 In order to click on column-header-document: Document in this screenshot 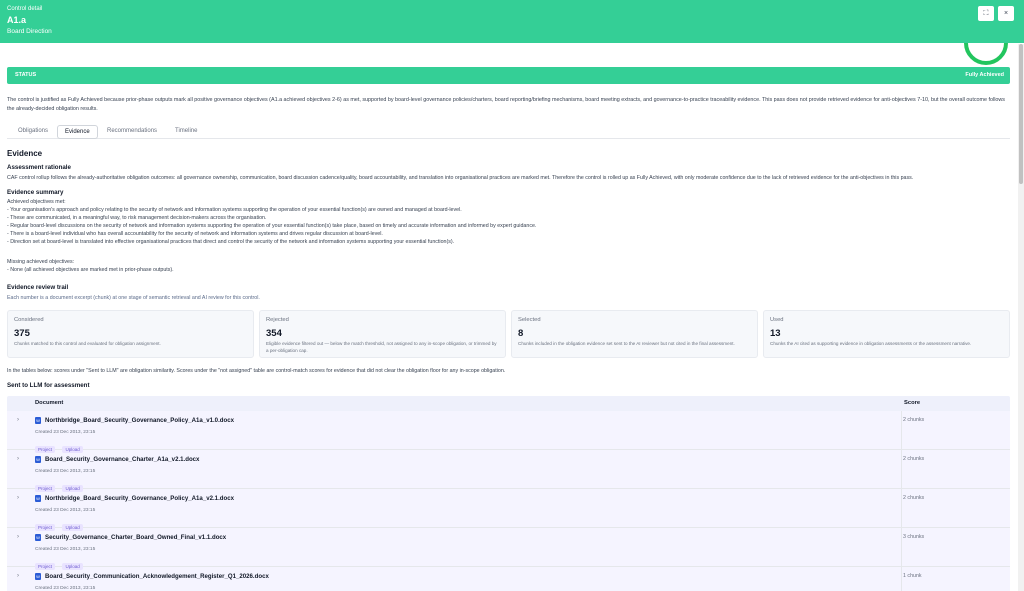, I will do `click(49, 403)`.